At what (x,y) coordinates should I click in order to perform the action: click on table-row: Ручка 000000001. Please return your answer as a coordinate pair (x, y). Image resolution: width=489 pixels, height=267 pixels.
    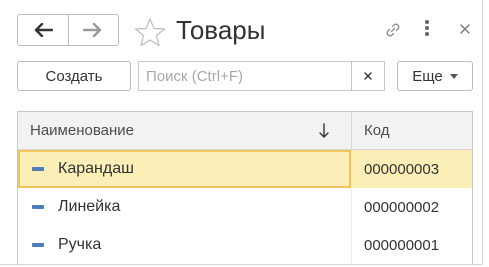
    Looking at the image, I should click on (245, 245).